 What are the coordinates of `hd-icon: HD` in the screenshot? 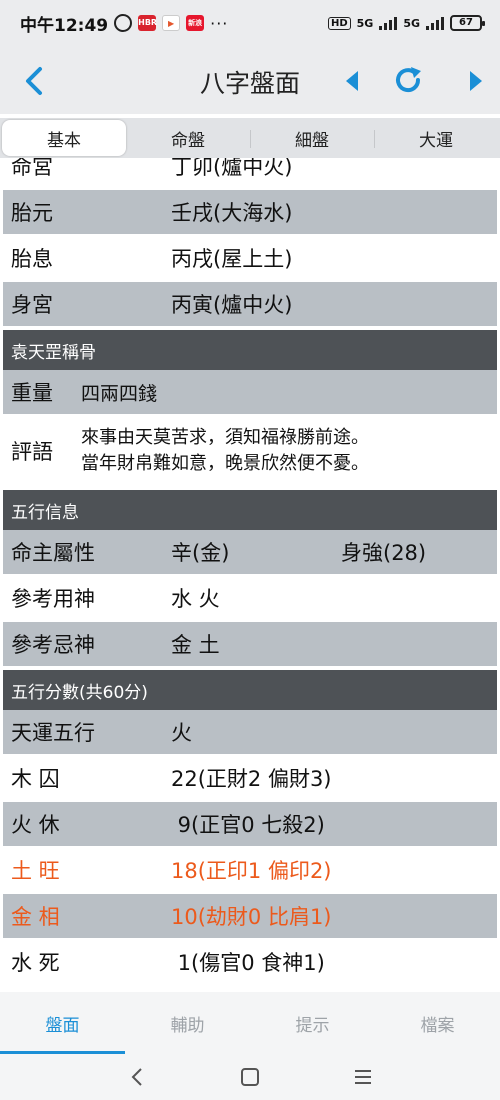 It's located at (339, 23).